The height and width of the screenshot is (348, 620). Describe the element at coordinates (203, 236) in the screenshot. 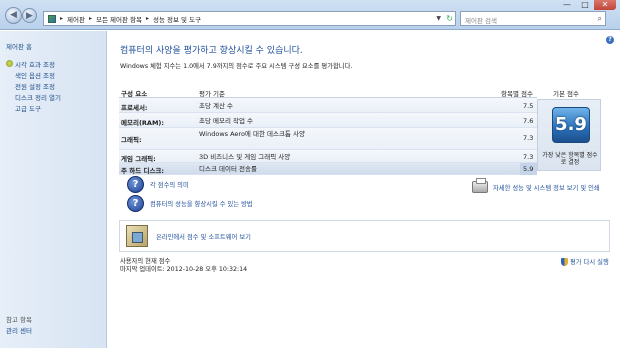

I see `online-link: 온라인에서 점수 및 소프트웨어 보기` at that location.